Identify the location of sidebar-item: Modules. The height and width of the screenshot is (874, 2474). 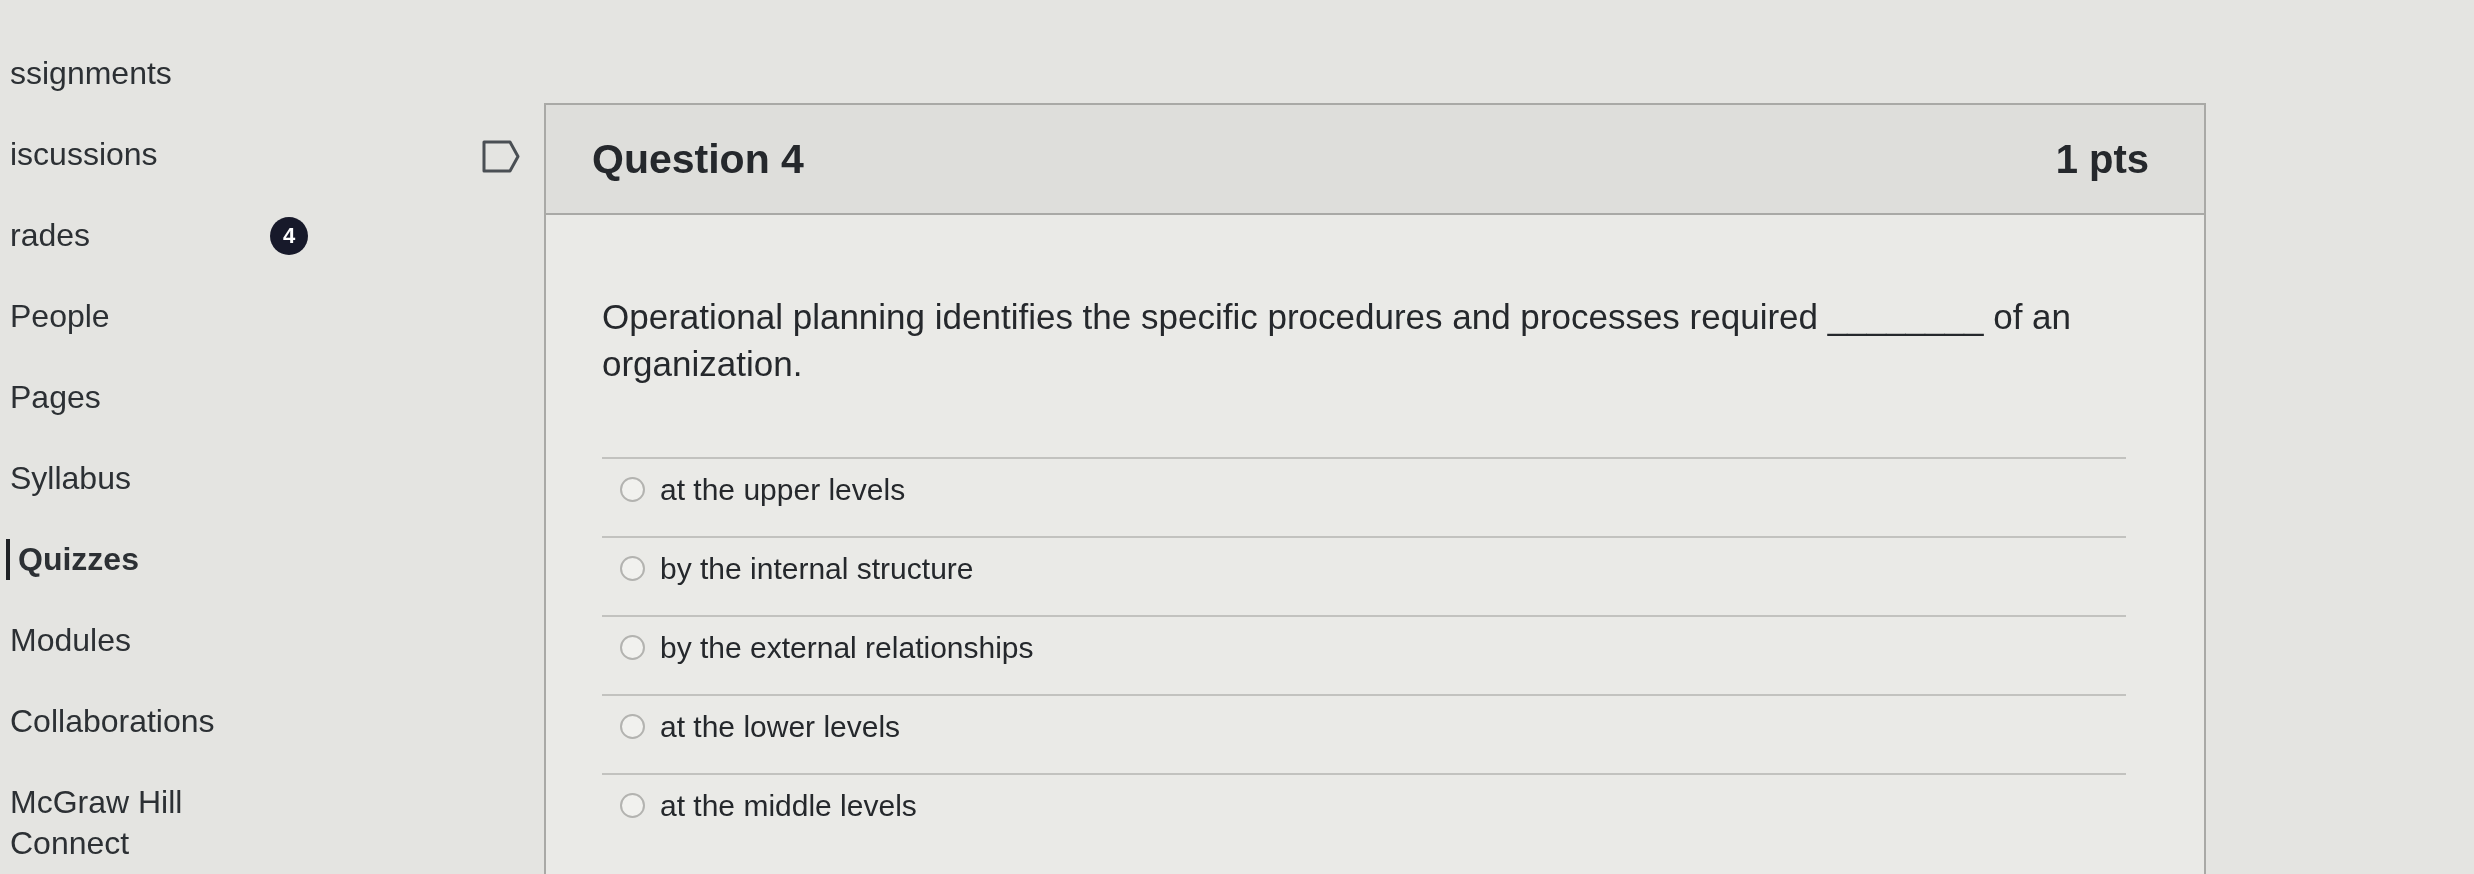
(68, 640).